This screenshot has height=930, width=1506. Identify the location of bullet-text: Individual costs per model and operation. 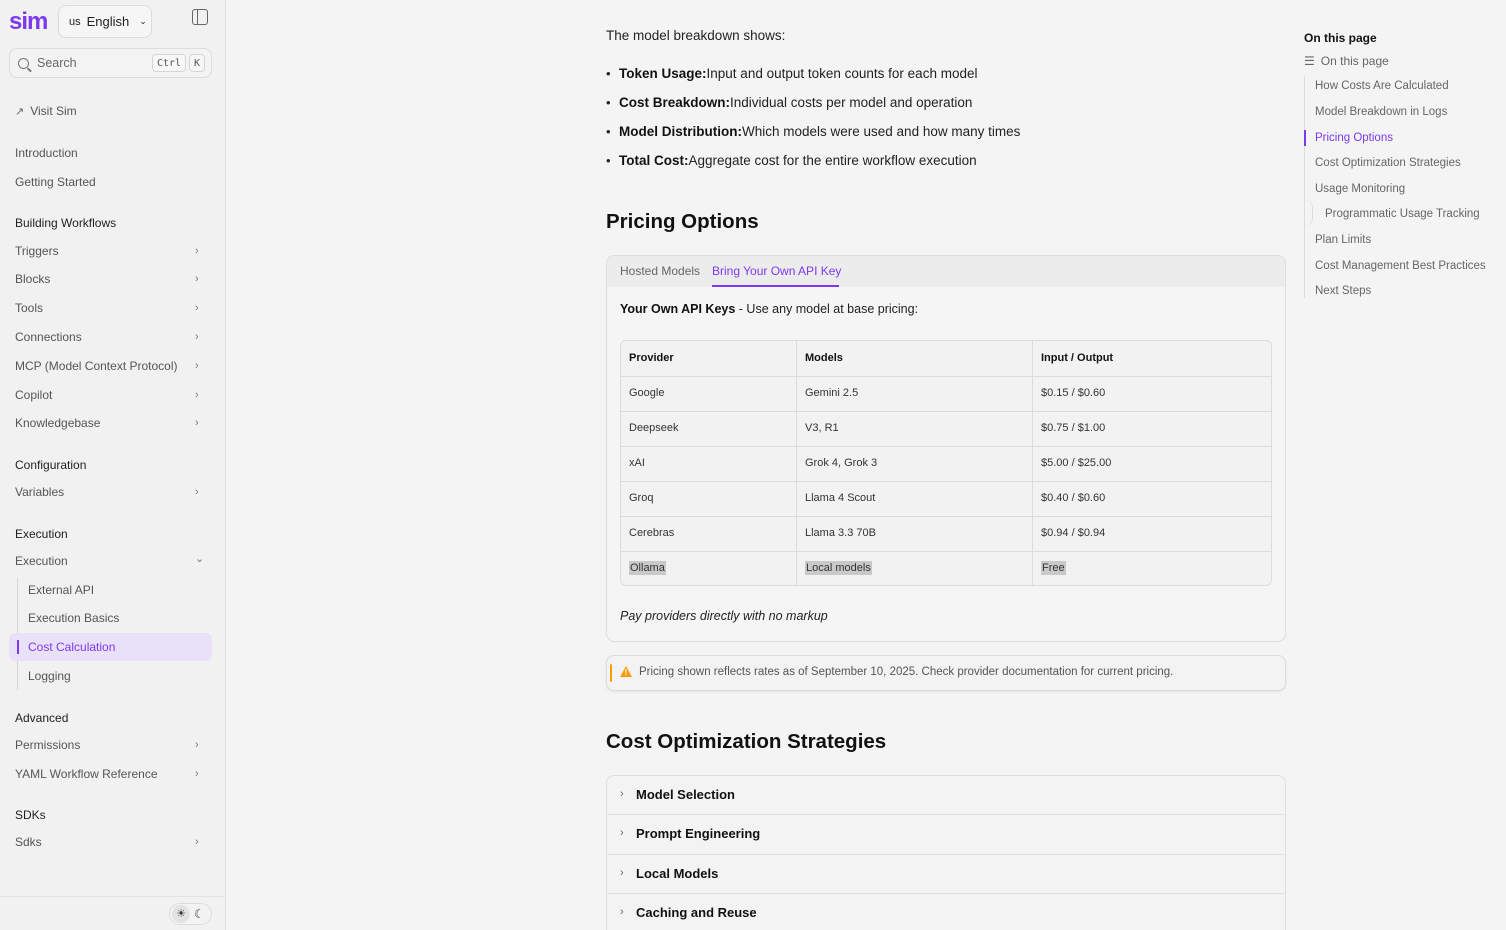
(851, 102).